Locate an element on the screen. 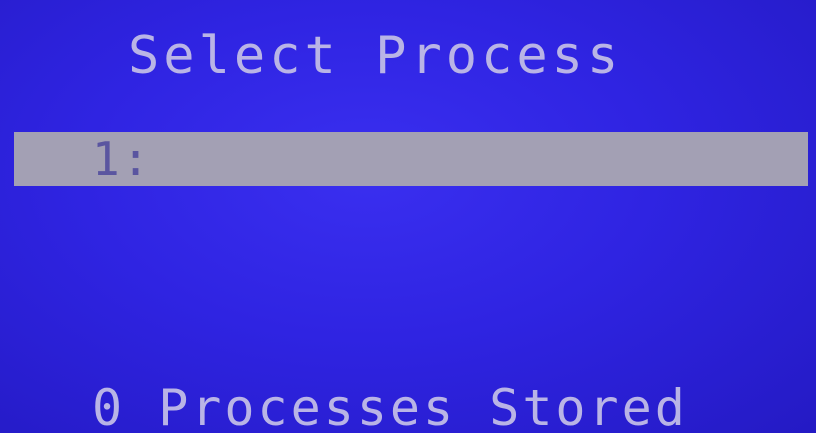  processes-stored-status: 0 Processes Stored is located at coordinates (390, 406).